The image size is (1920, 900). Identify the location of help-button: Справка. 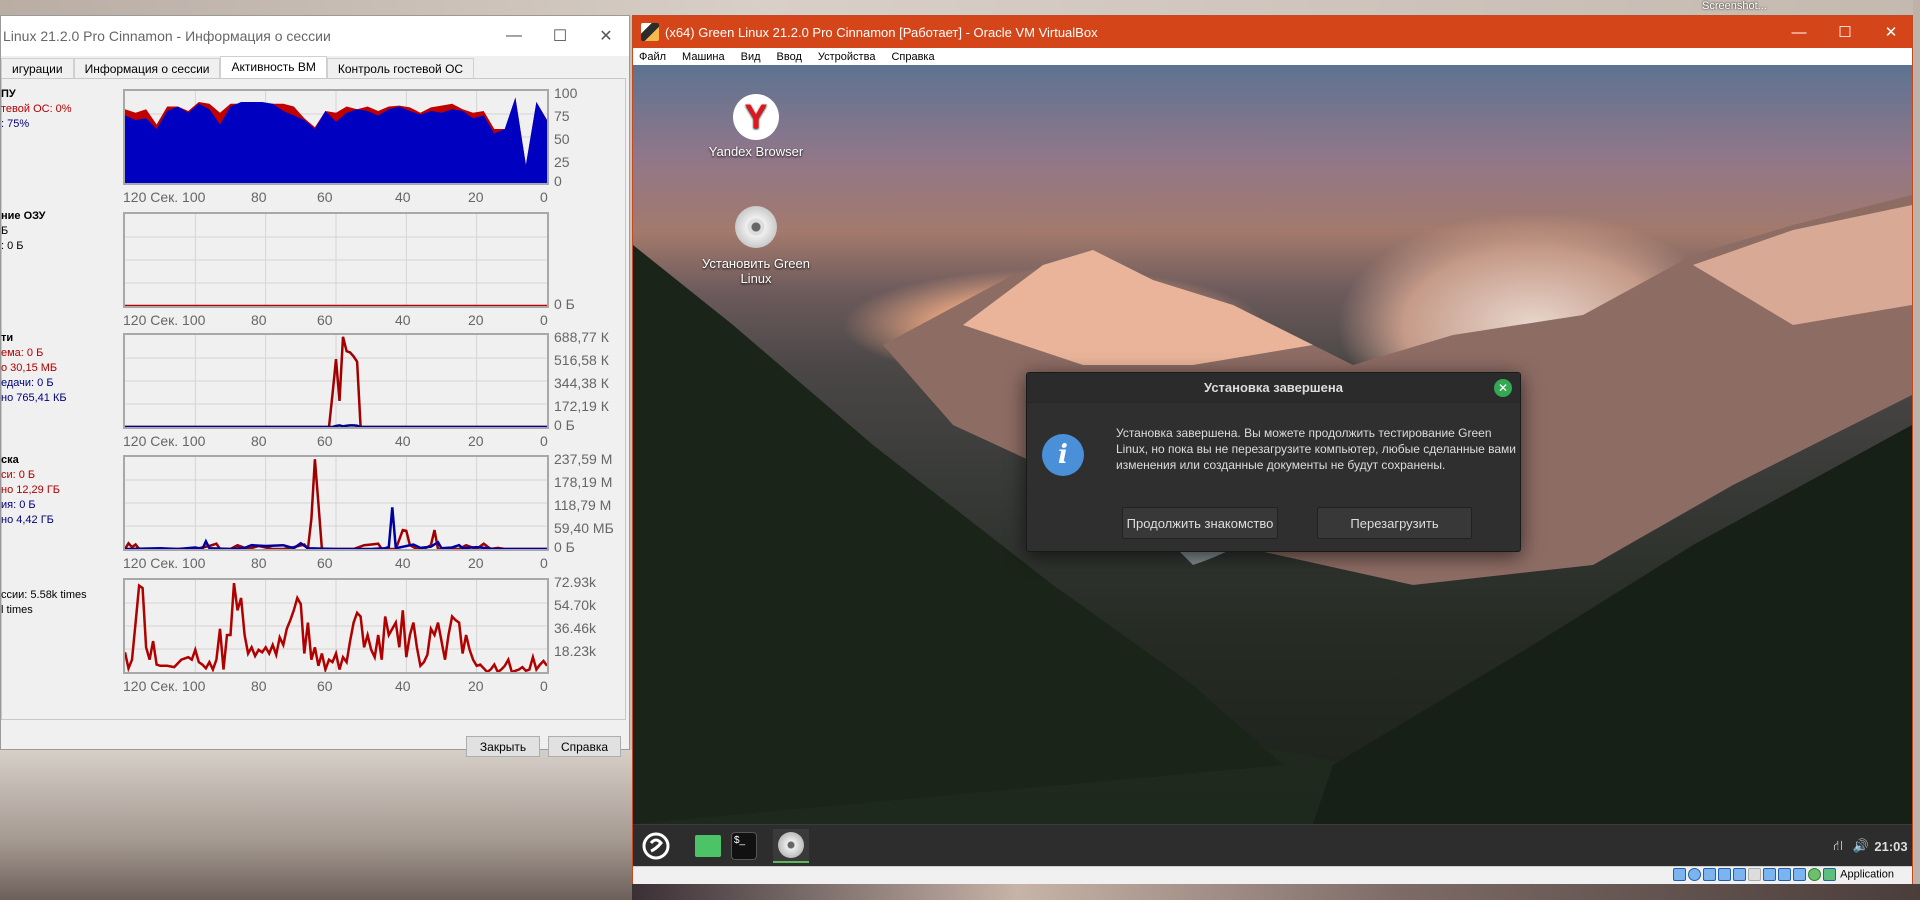
(584, 746).